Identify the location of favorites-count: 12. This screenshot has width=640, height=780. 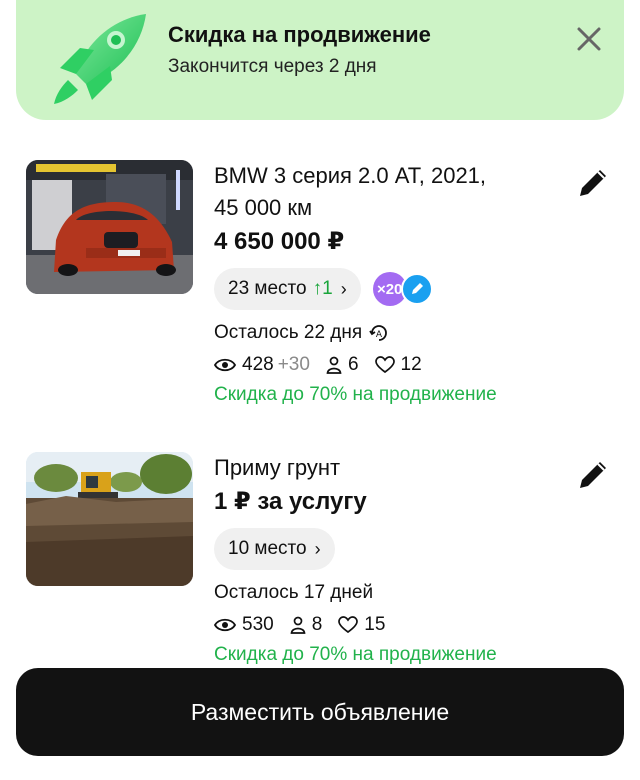
(411, 364).